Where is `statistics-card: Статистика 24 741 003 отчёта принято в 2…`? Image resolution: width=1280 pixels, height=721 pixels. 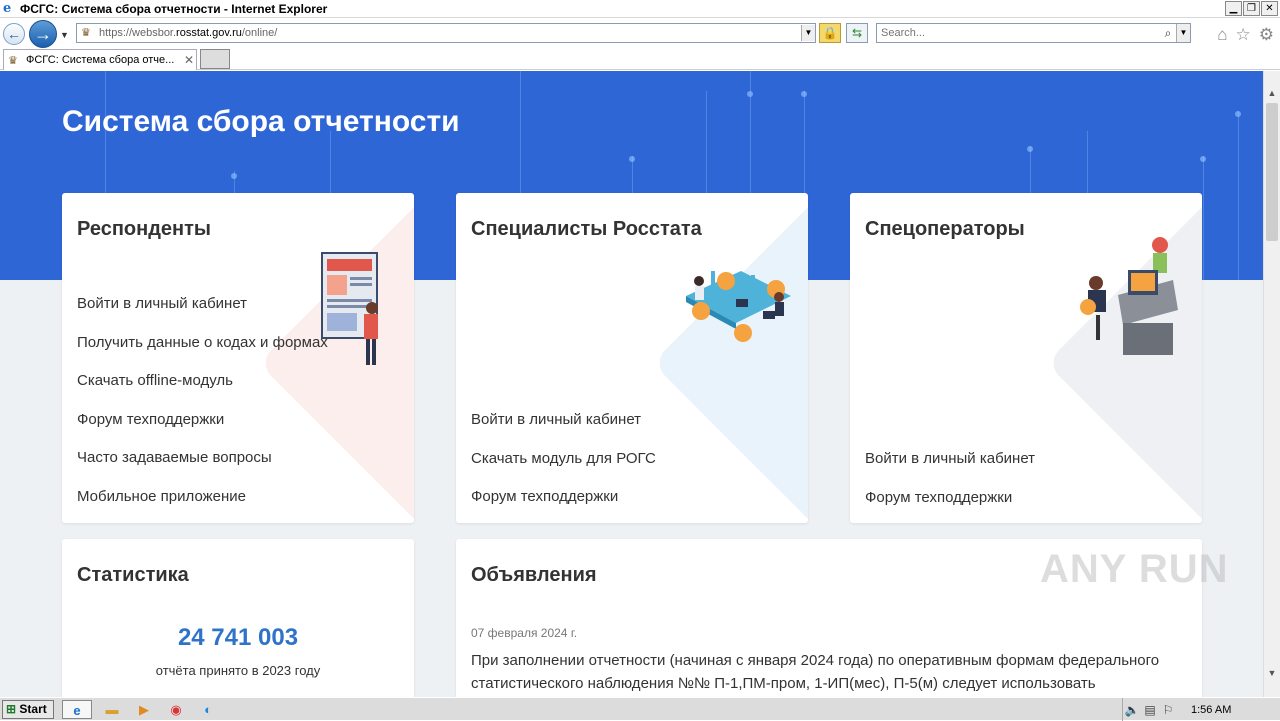
statistics-card: Статистика 24 741 003 отчёта принято в 2… is located at coordinates (238, 618).